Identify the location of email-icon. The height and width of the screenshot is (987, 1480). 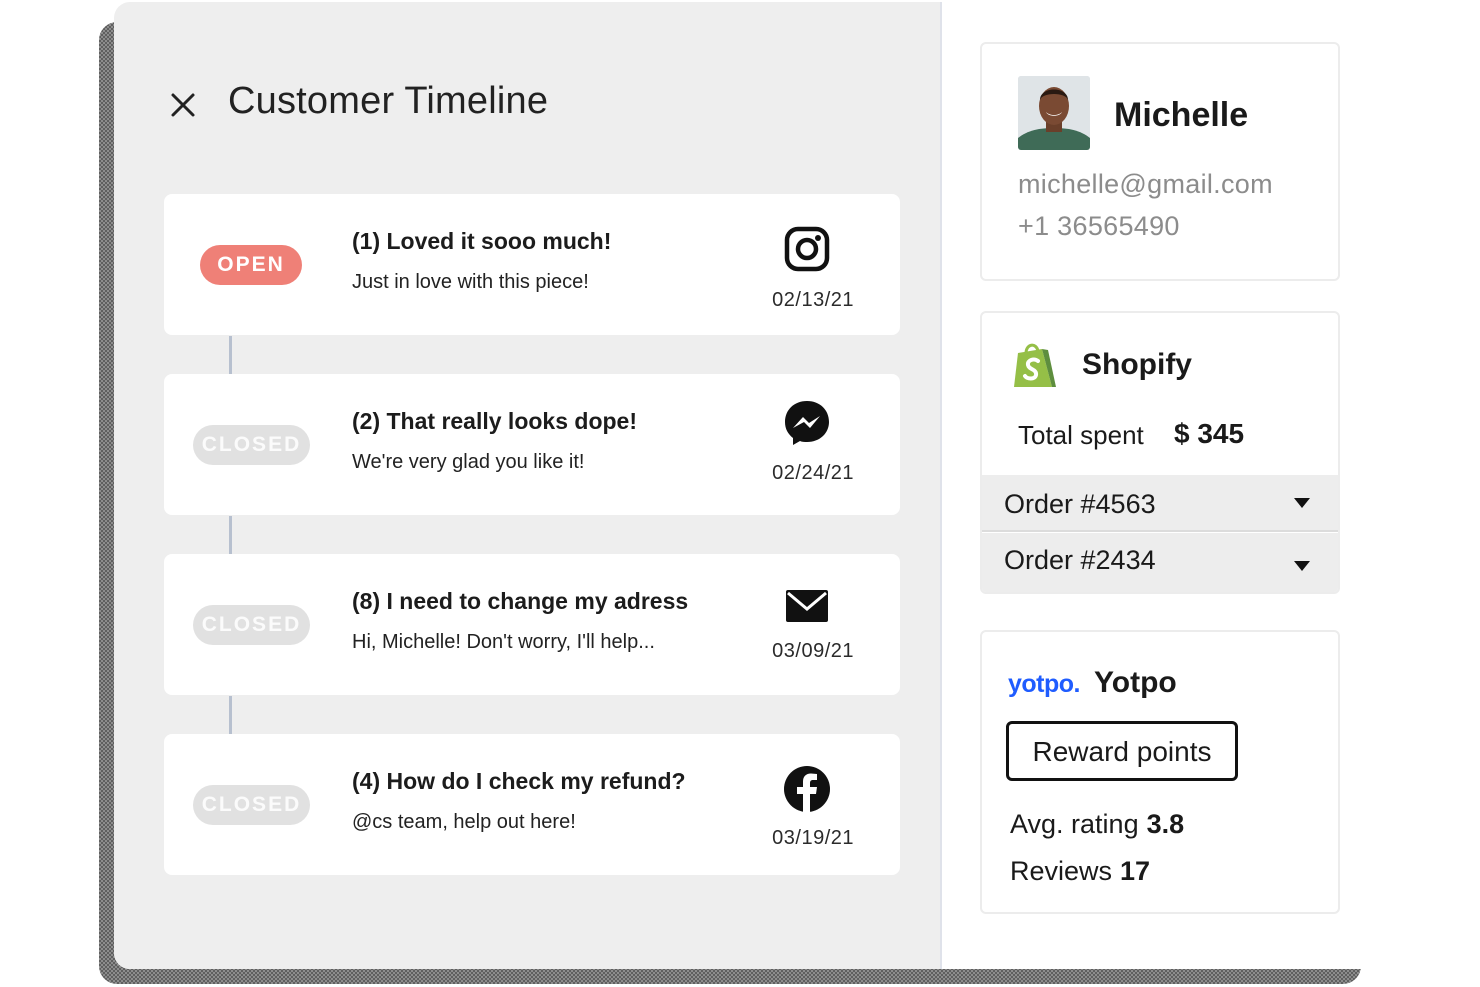
(807, 606).